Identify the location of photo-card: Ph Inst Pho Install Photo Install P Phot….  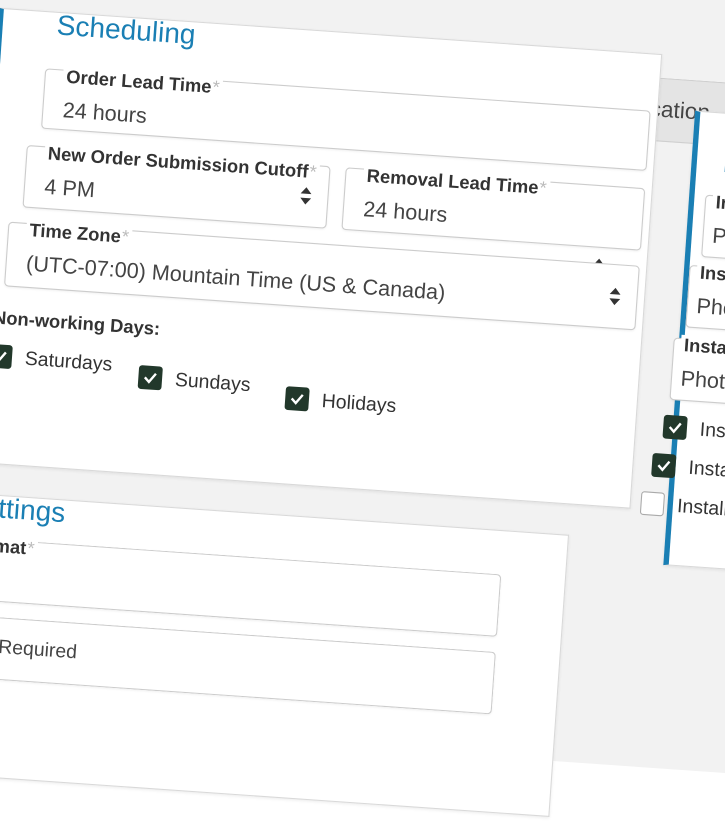
(682, 345).